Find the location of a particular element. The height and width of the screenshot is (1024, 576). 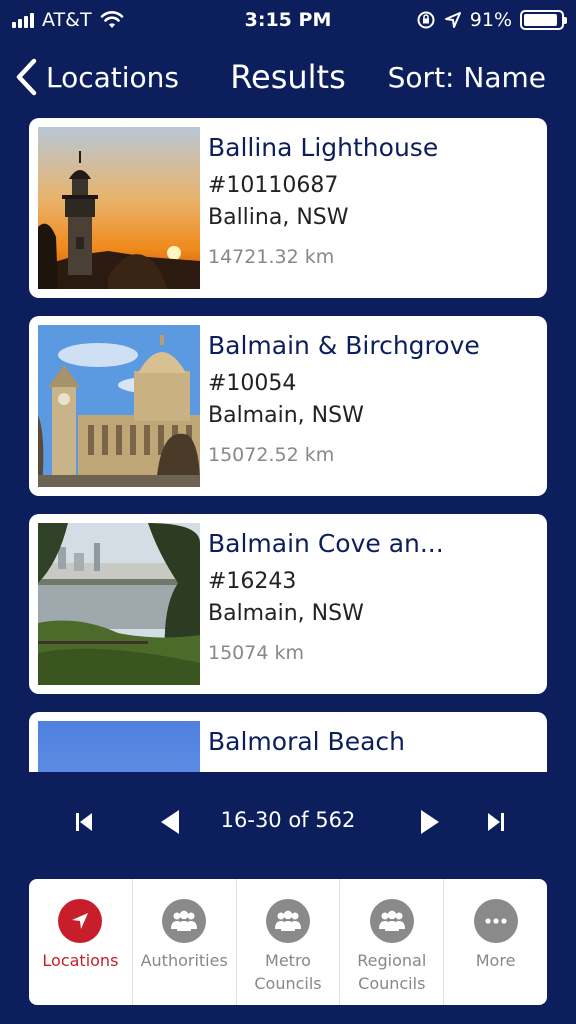

orientation-lock-icon is located at coordinates (426, 20).